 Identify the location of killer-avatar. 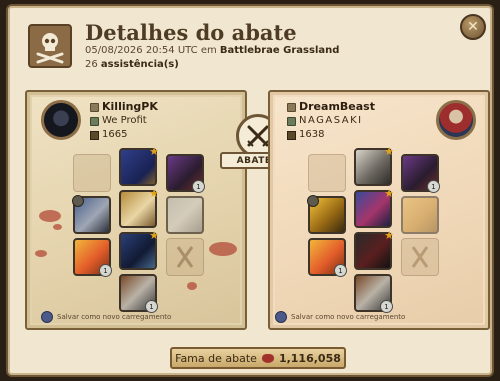
(61, 120).